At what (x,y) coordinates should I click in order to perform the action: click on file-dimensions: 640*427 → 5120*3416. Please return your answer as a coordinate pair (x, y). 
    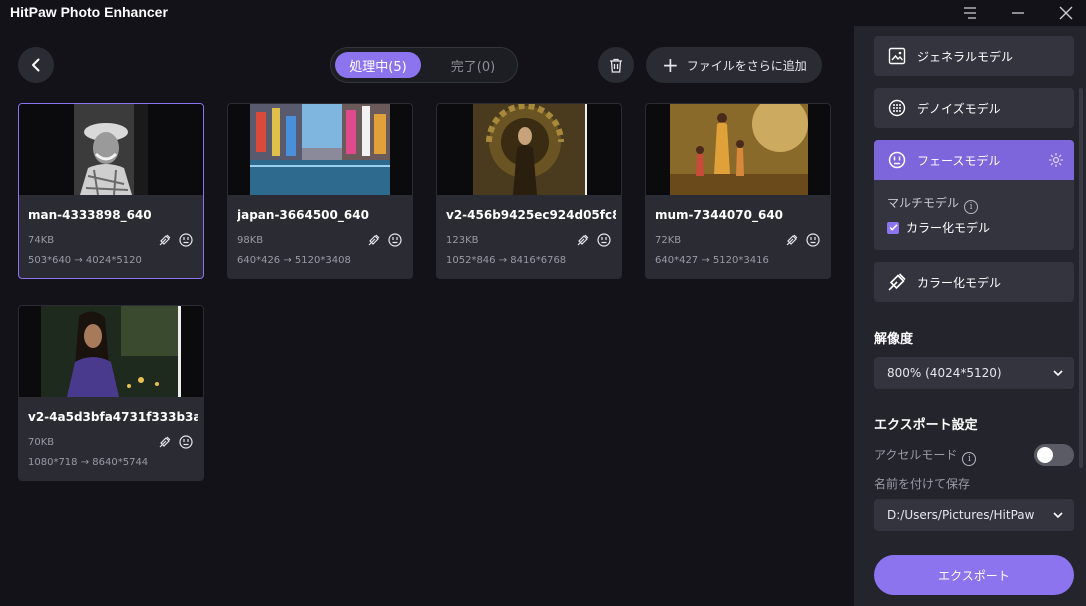
    Looking at the image, I should click on (712, 260).